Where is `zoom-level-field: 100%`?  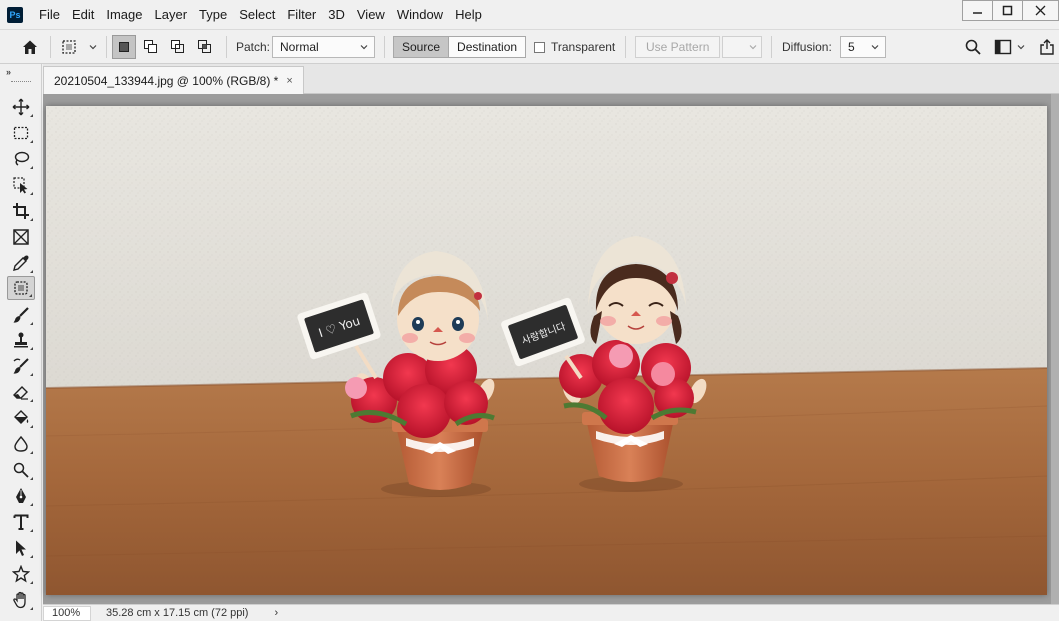
zoom-level-field: 100% is located at coordinates (67, 613).